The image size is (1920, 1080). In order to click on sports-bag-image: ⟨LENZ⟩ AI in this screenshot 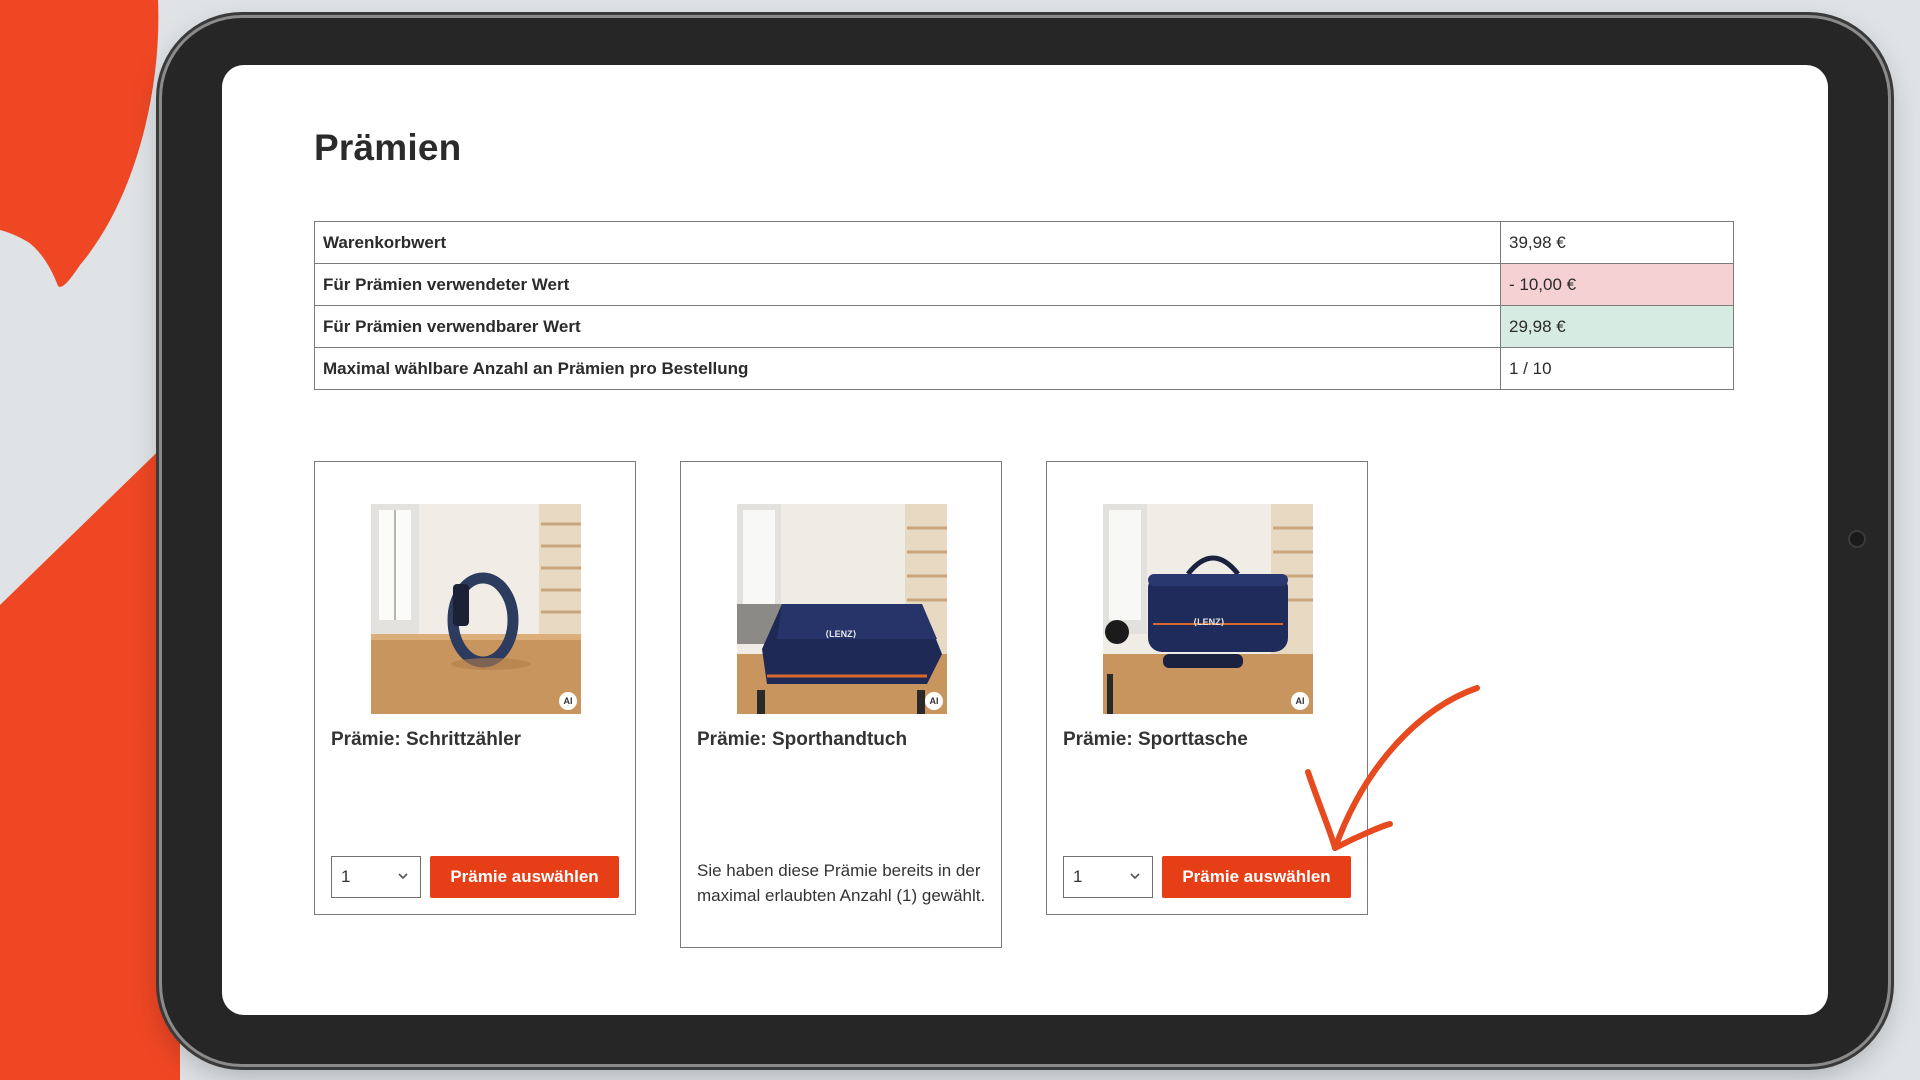, I will do `click(1208, 609)`.